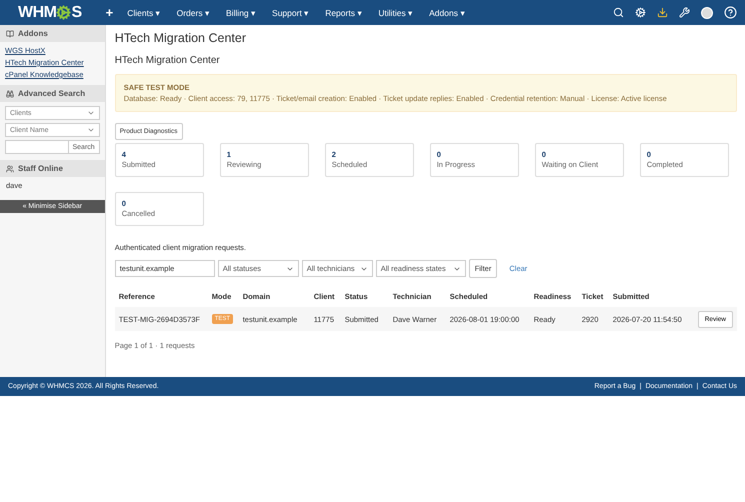 This screenshot has width=745, height=502. I want to click on nav-menu: Reports ▾, so click(343, 13).